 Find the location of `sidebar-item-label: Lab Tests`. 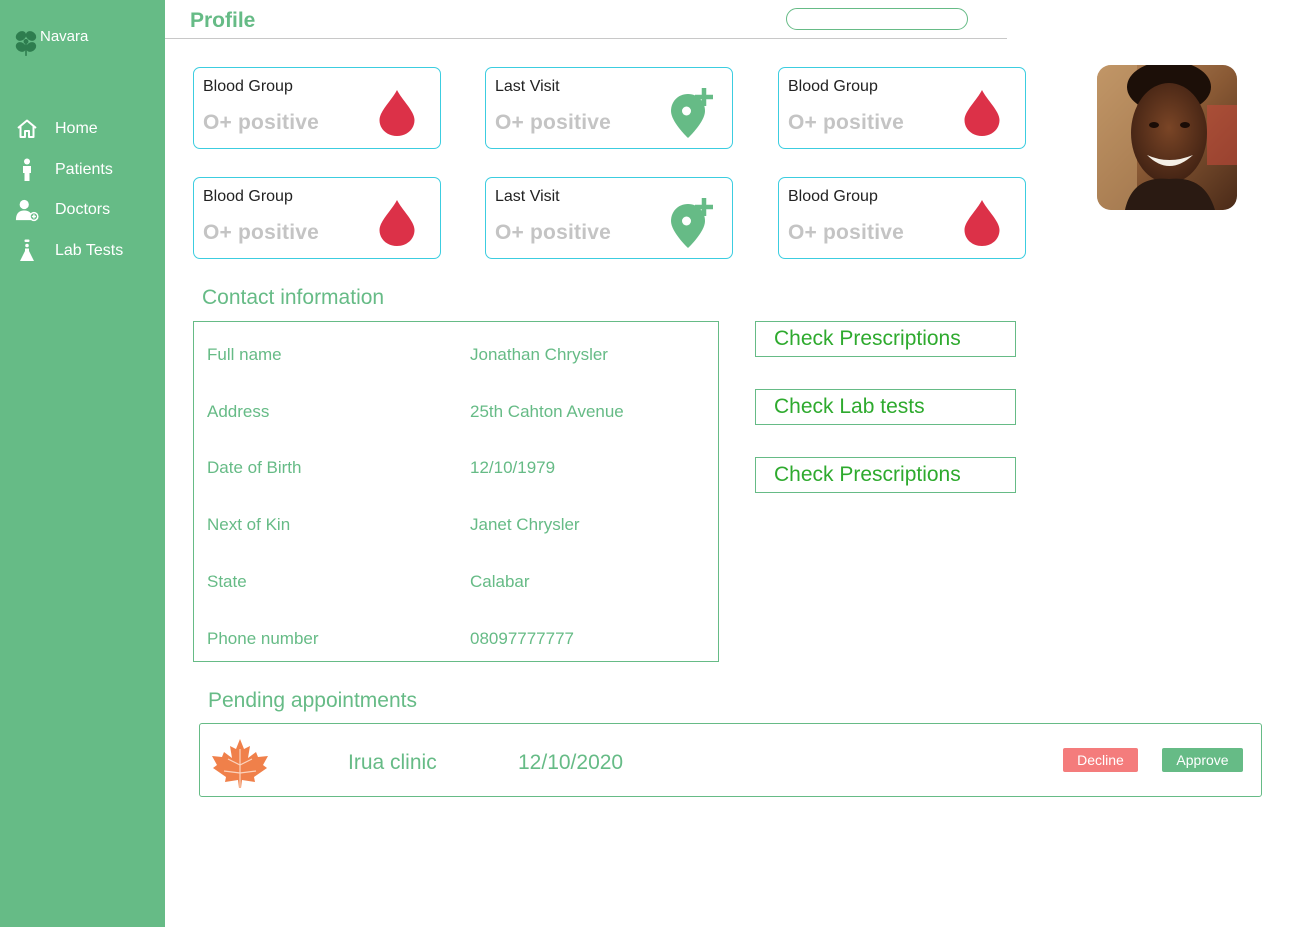

sidebar-item-label: Lab Tests is located at coordinates (89, 250).